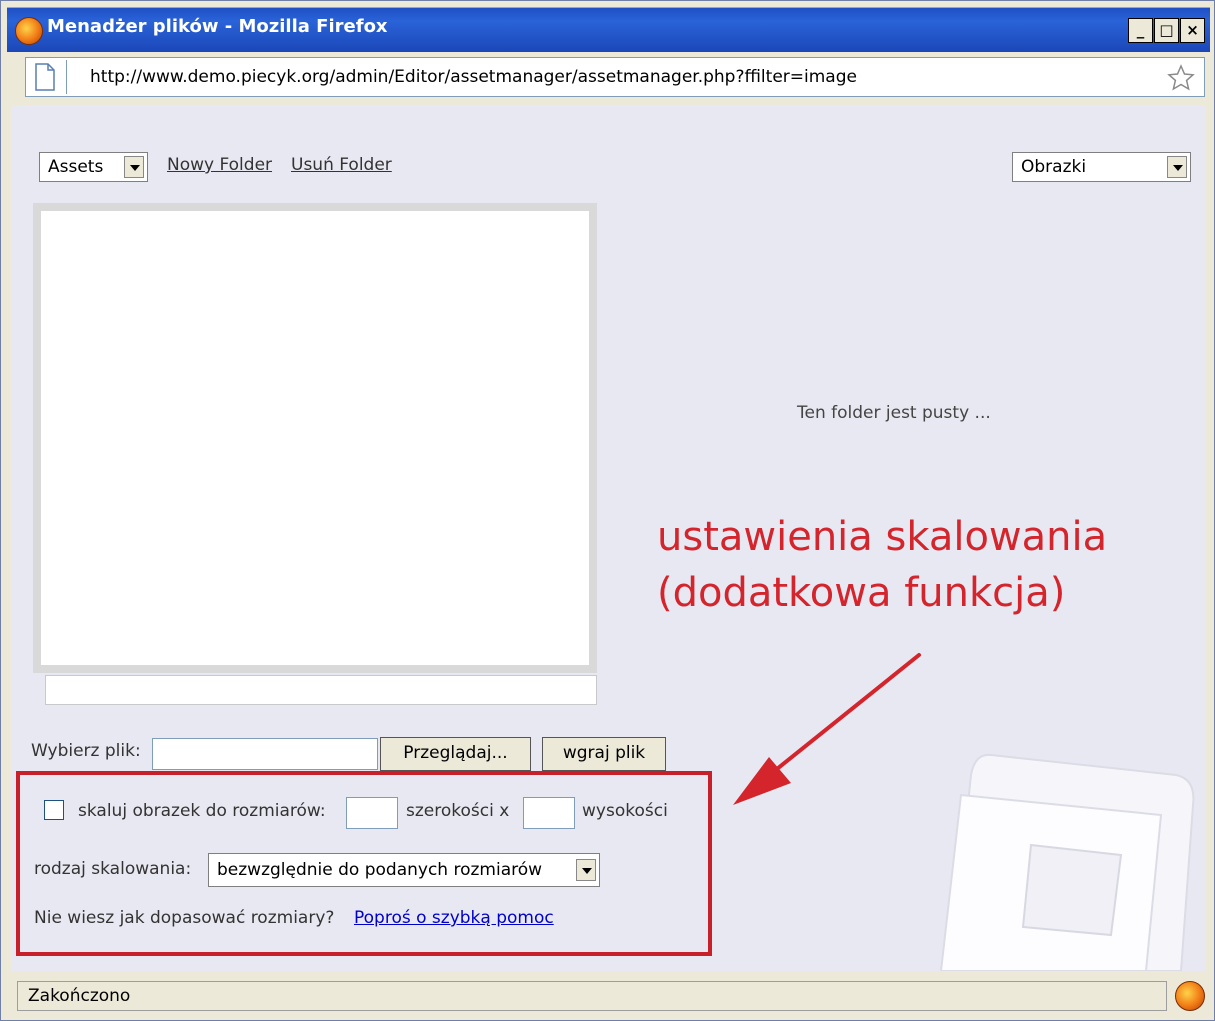 The width and height of the screenshot is (1215, 1021). I want to click on quick-help-link: Poproś o szybką pomoc, so click(454, 918).